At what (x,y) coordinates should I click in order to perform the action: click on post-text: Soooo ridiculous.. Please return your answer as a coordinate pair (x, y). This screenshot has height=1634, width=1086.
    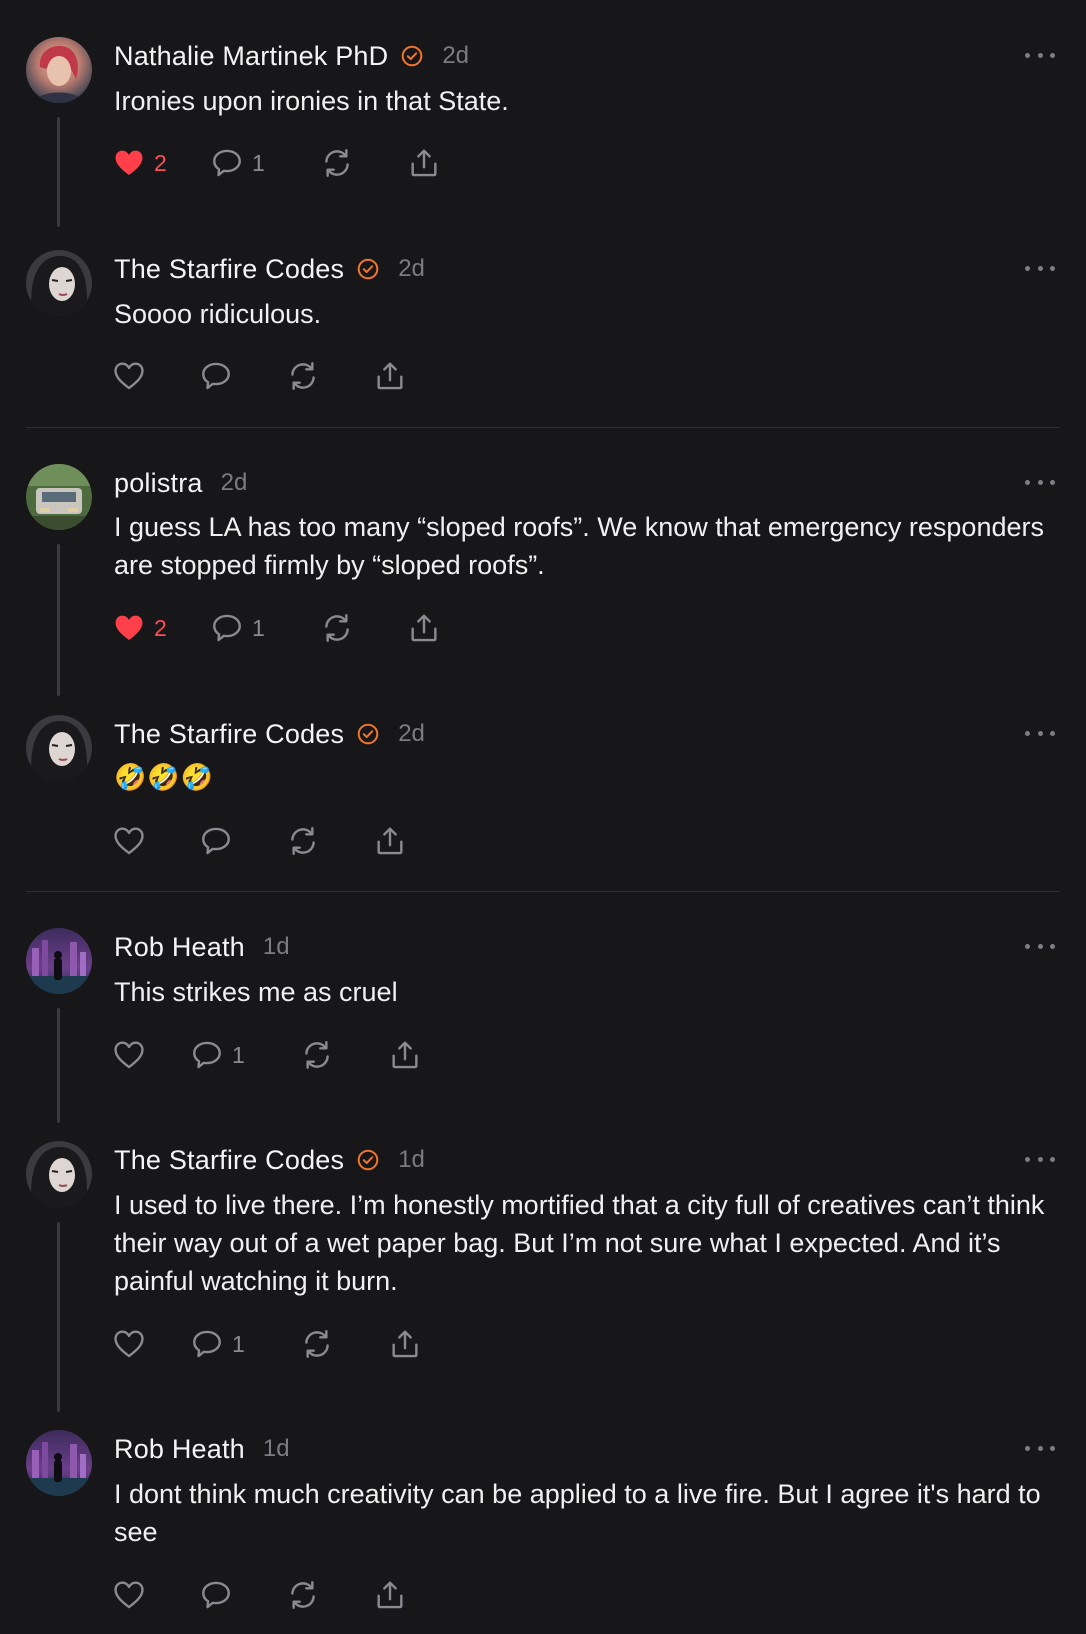
    Looking at the image, I should click on (218, 314).